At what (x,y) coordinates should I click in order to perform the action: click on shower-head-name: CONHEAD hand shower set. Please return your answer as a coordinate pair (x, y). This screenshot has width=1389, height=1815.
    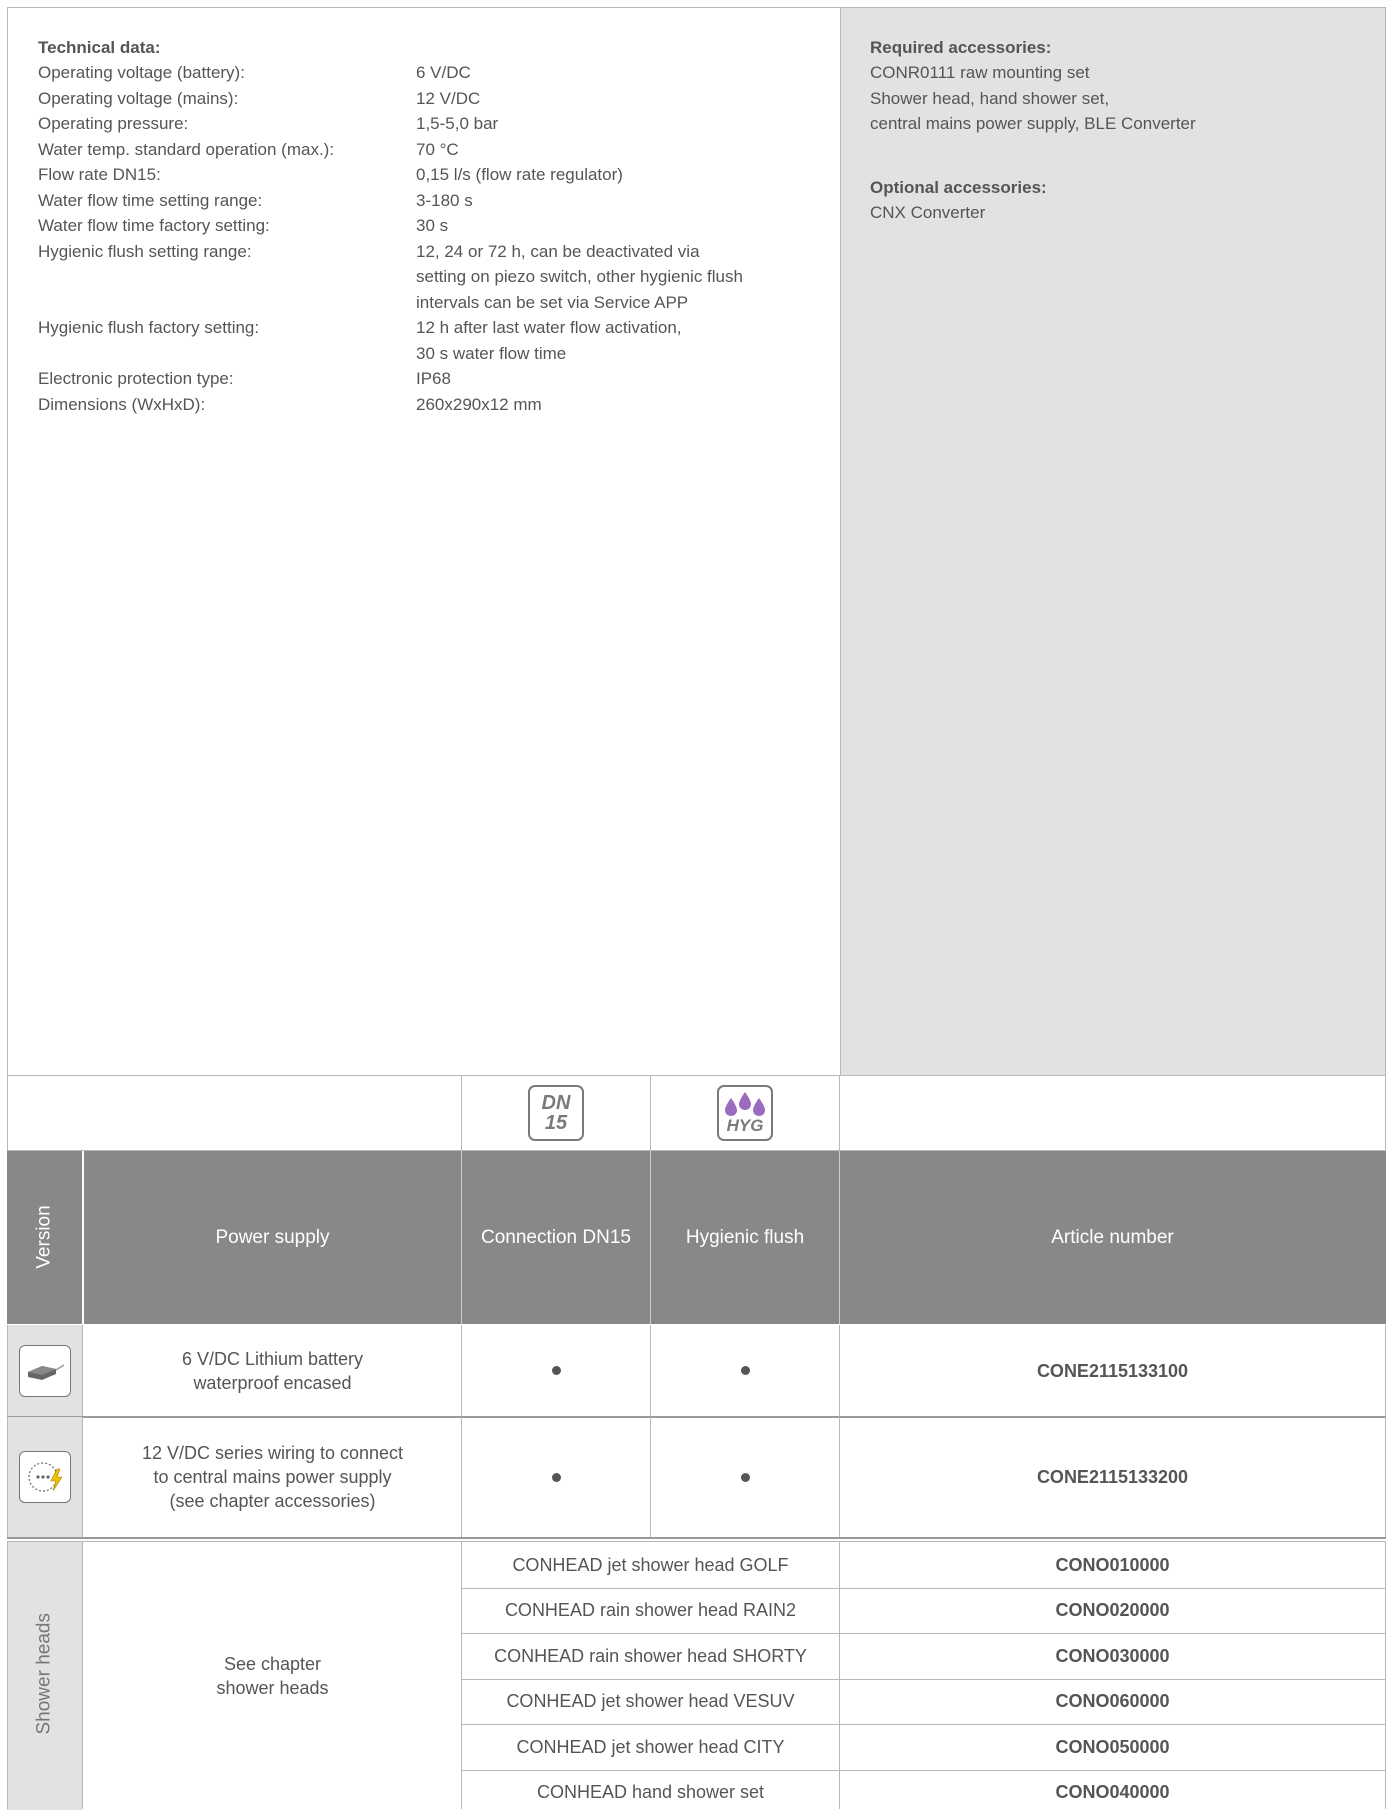
    Looking at the image, I should click on (650, 1792).